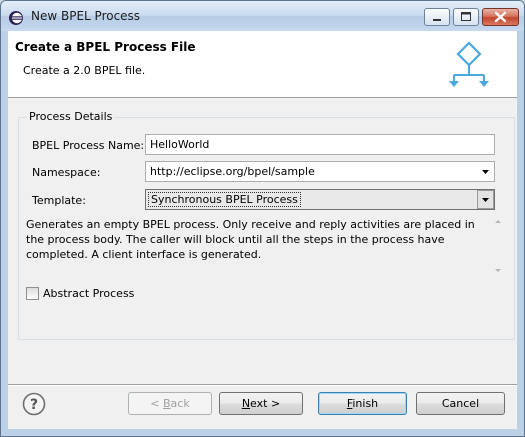 Image resolution: width=525 pixels, height=437 pixels. I want to click on finish-label: inish, so click(365, 403).